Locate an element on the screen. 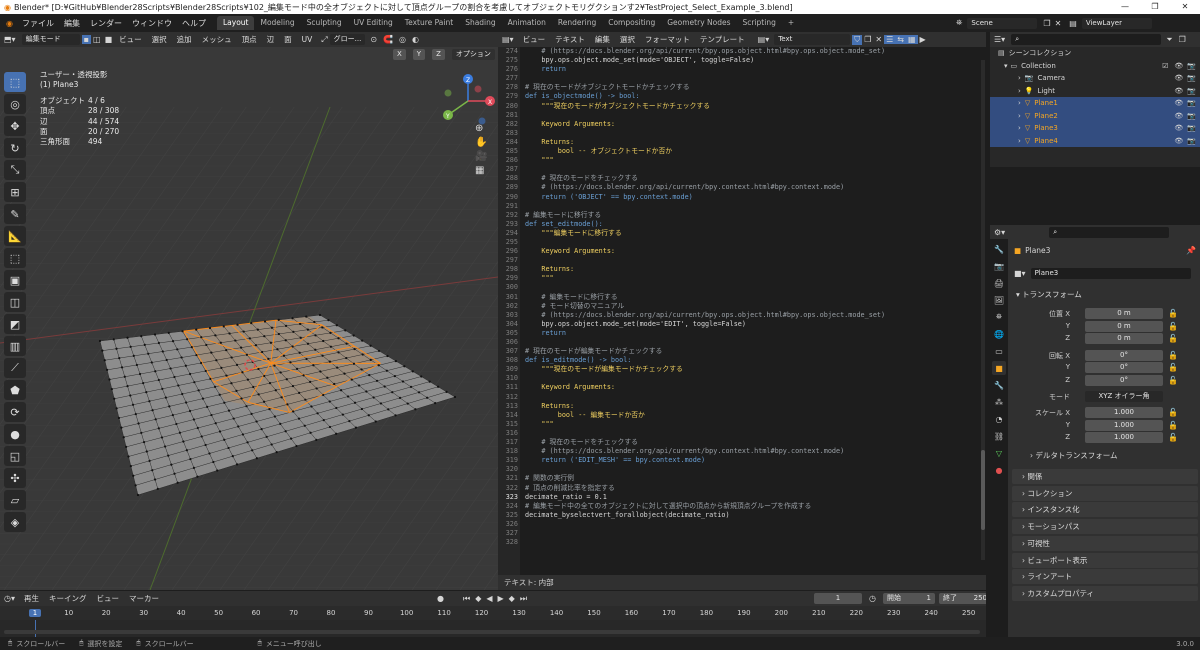  timeline-menu-playback: 再生 is located at coordinates (31, 598).